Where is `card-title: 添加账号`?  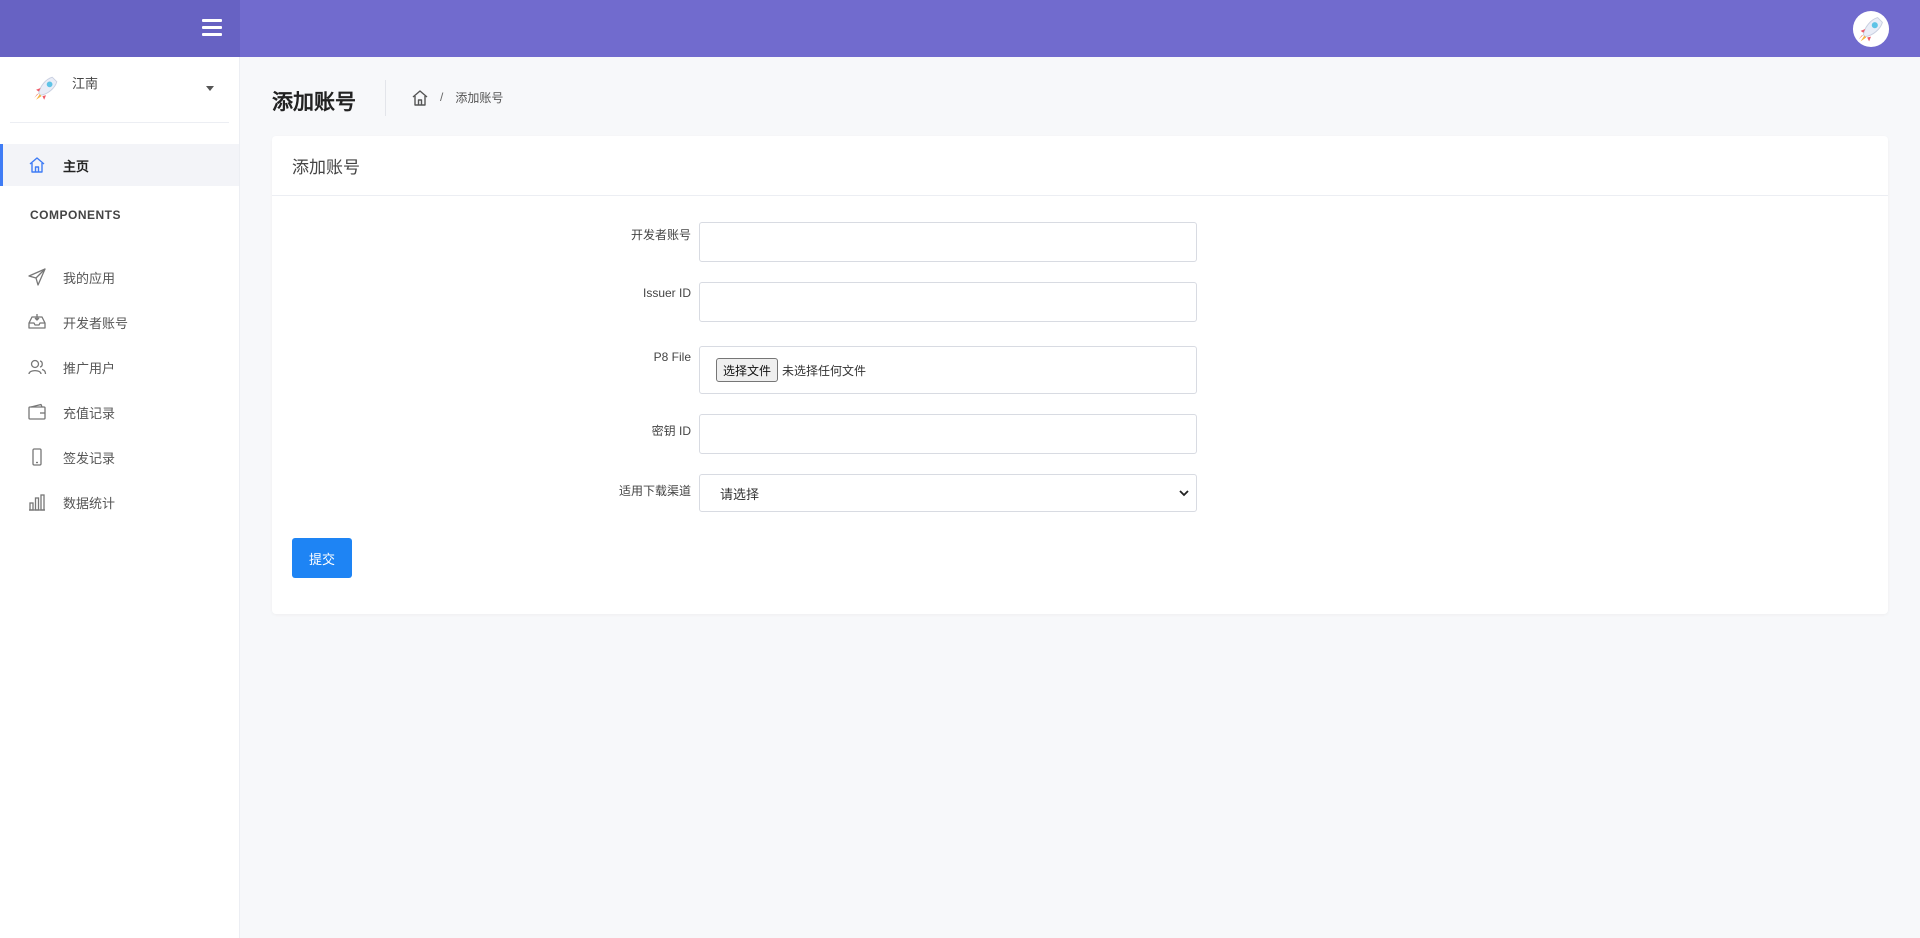 card-title: 添加账号 is located at coordinates (1080, 166).